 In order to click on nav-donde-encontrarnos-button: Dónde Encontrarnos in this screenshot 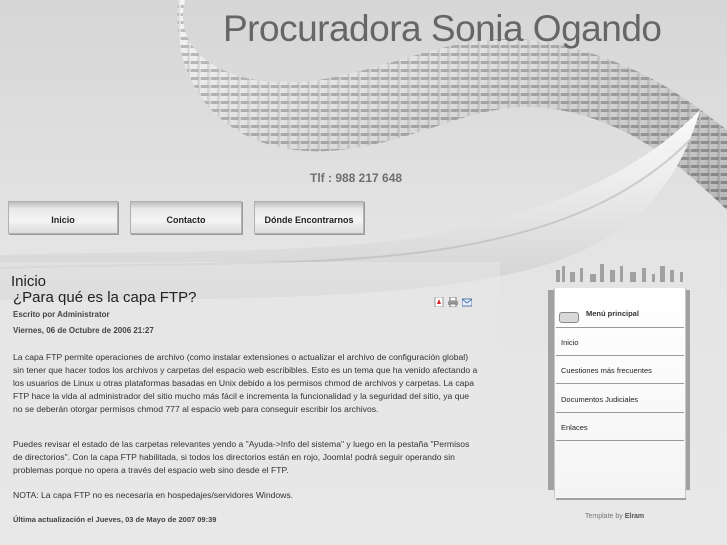, I will do `click(309, 217)`.